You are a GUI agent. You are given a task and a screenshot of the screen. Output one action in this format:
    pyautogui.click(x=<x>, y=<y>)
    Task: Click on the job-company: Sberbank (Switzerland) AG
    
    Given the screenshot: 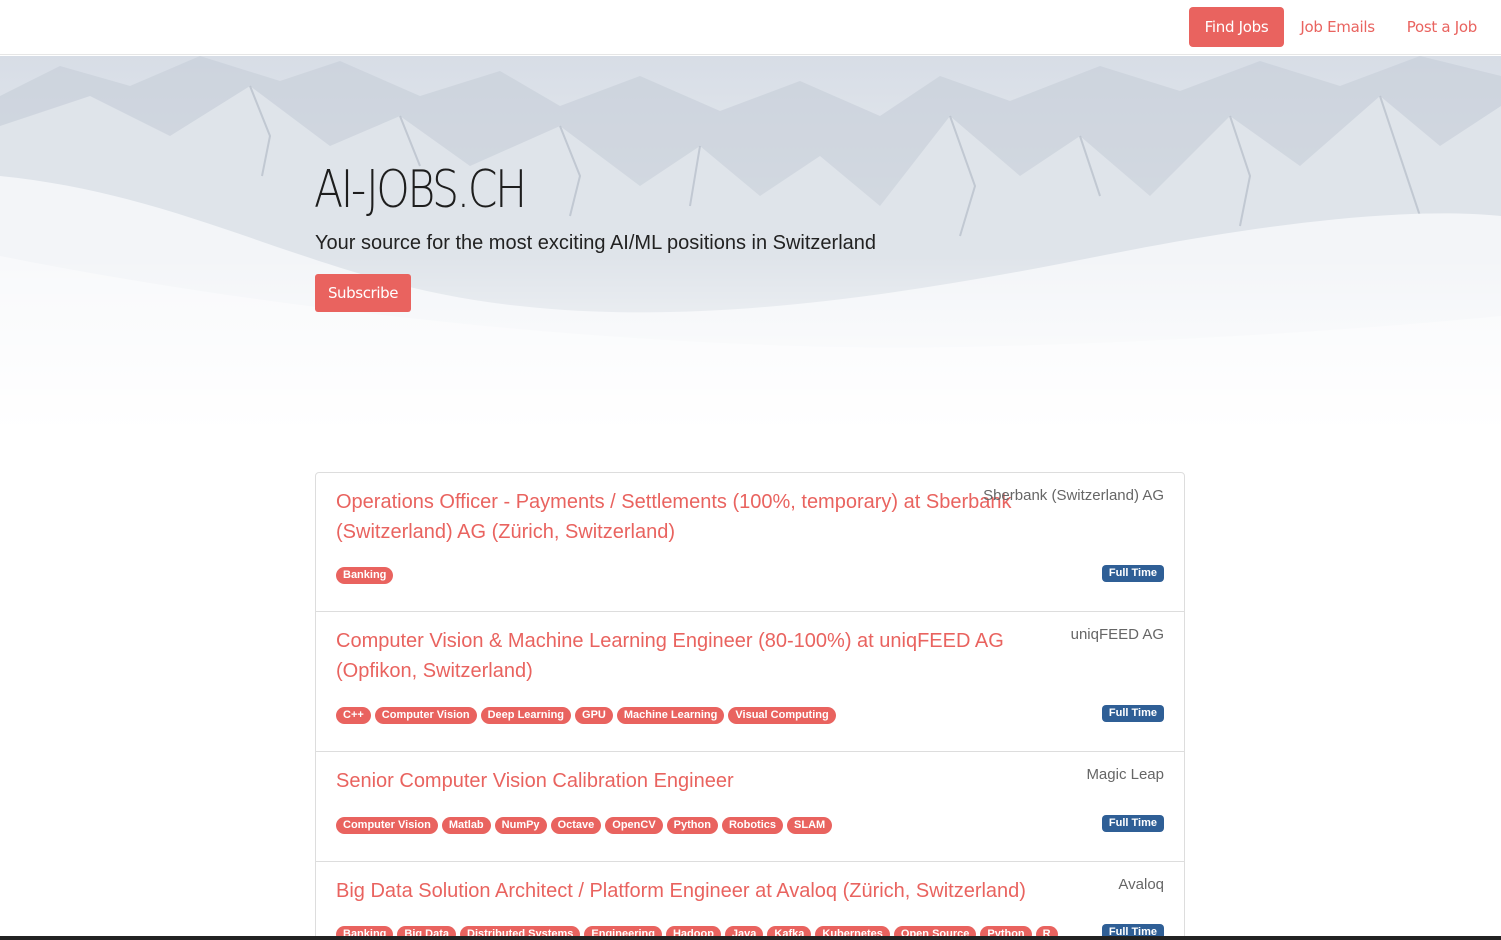 What is the action you would take?
    pyautogui.click(x=1073, y=495)
    